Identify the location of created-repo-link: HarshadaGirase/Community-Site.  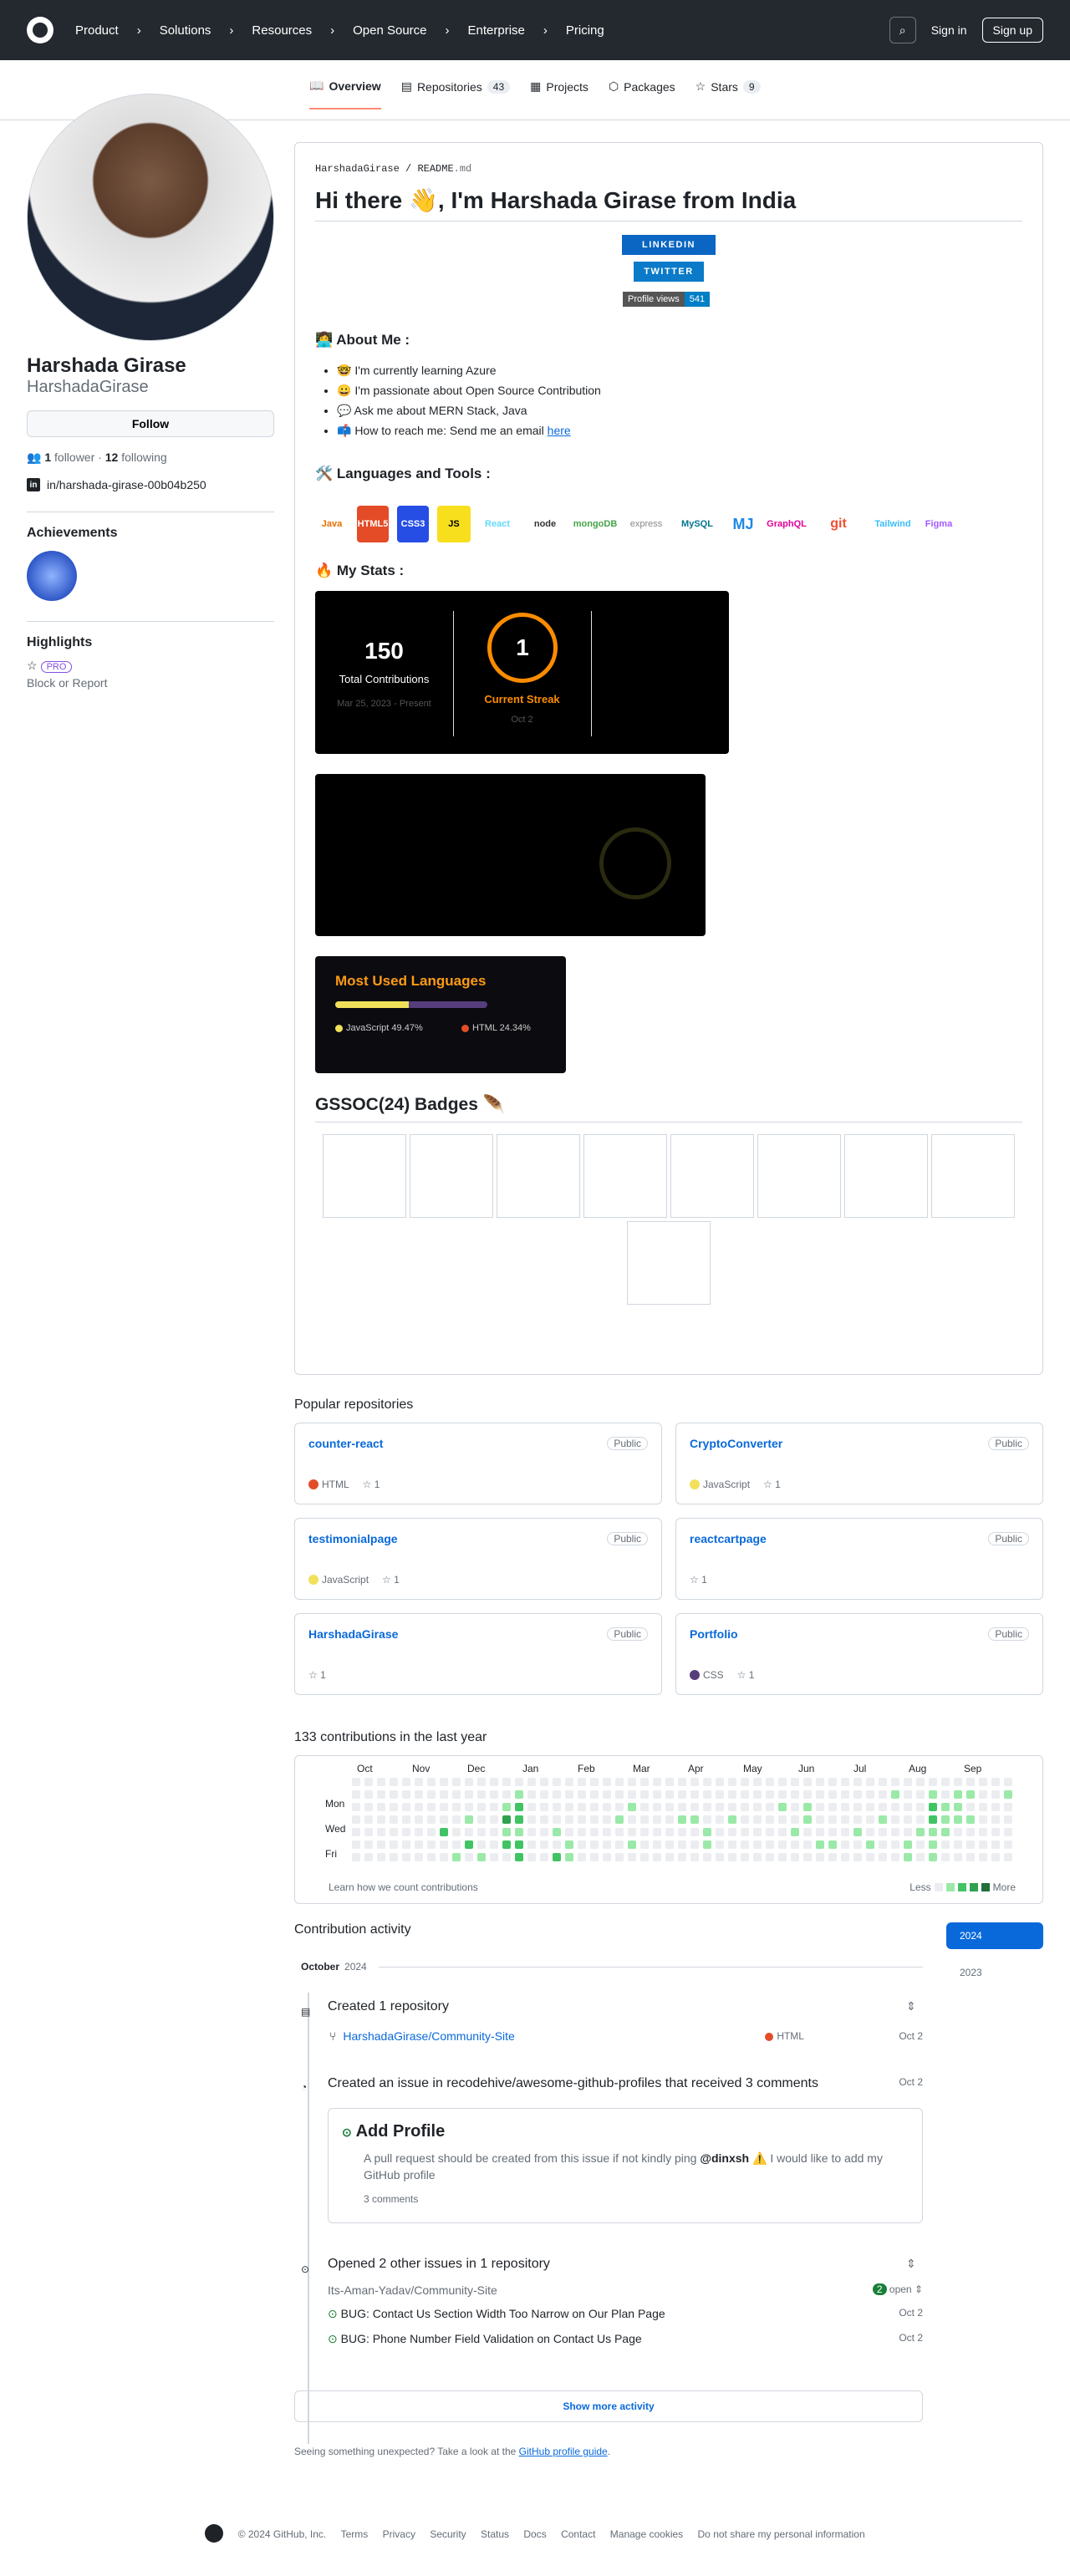
(428, 2036).